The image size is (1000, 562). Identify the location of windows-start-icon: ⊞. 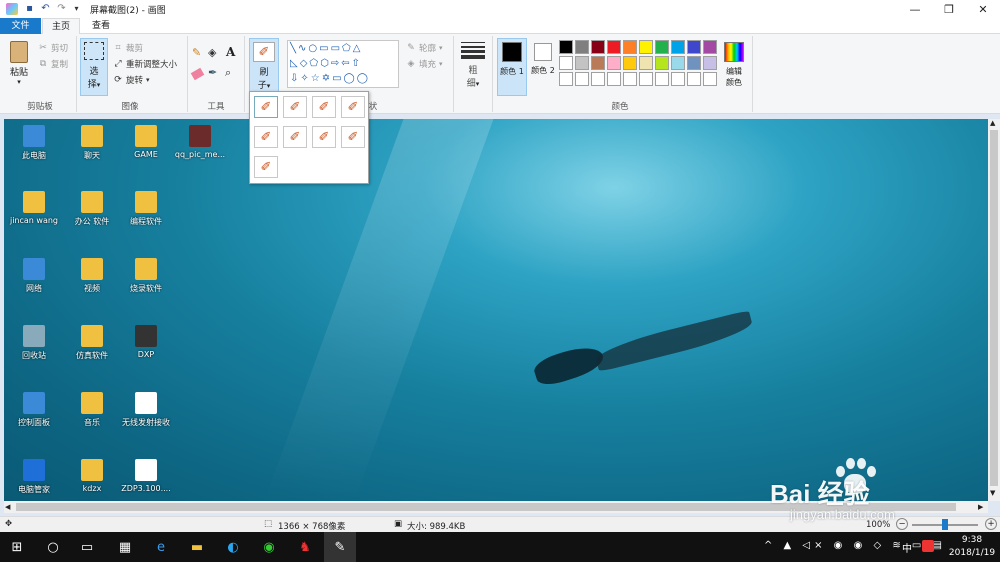
(17, 547).